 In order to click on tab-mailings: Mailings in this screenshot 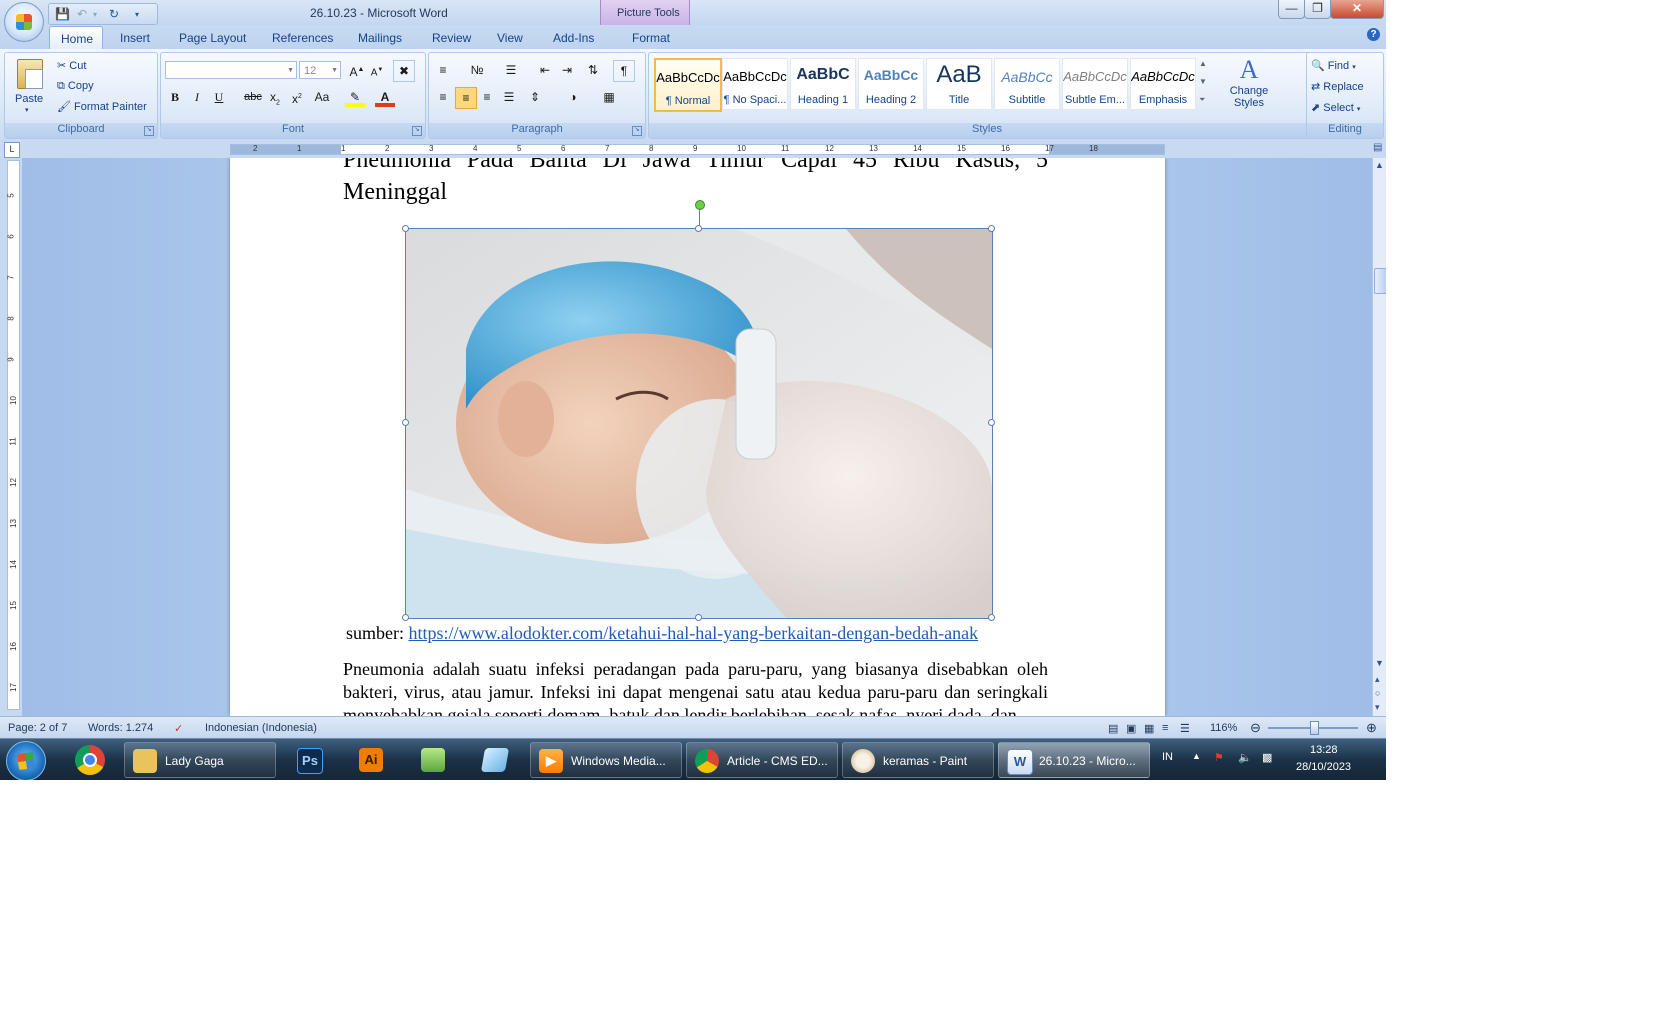, I will do `click(380, 38)`.